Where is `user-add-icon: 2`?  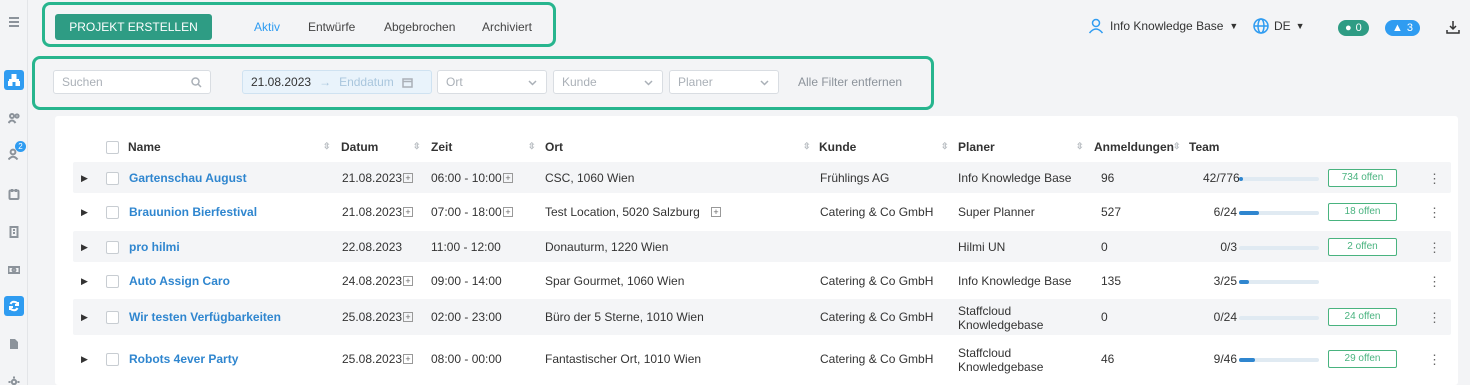 user-add-icon: 2 is located at coordinates (15, 152).